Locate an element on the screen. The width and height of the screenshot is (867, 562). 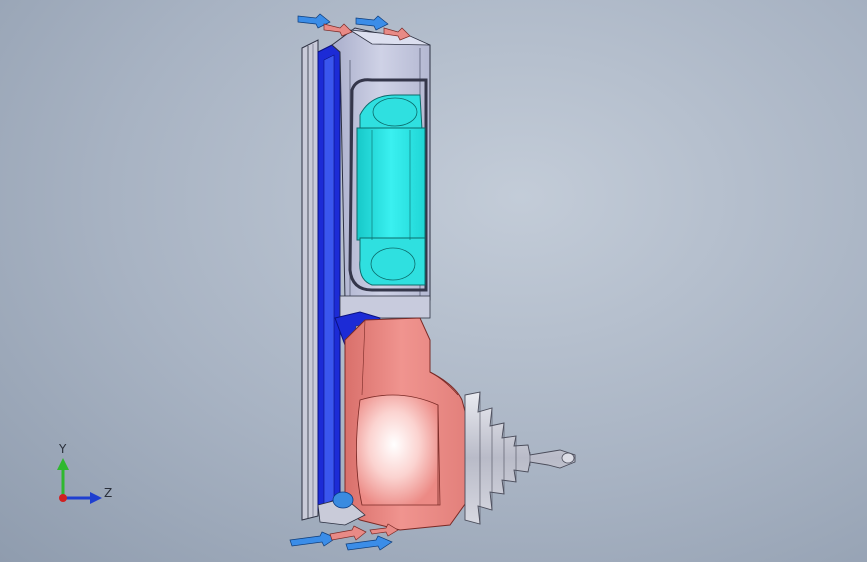
coordinate-triad is located at coordinates (79, 481).